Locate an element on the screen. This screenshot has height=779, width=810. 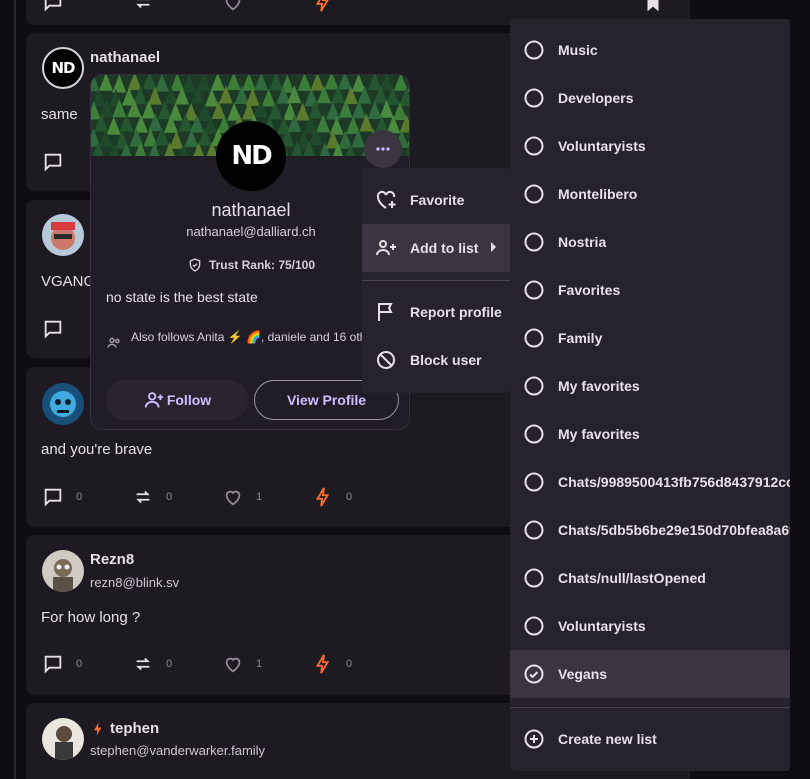
list-option: Montelibero is located at coordinates (650, 194).